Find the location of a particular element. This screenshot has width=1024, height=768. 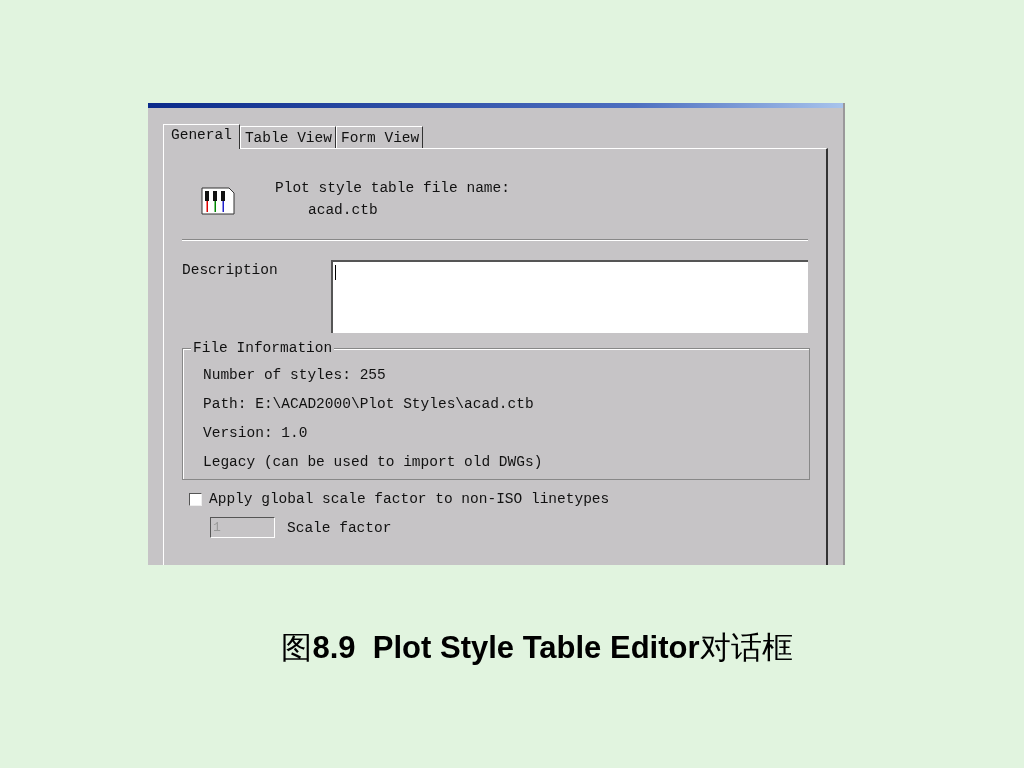

scale-factor-label: Scale factor is located at coordinates (339, 527).